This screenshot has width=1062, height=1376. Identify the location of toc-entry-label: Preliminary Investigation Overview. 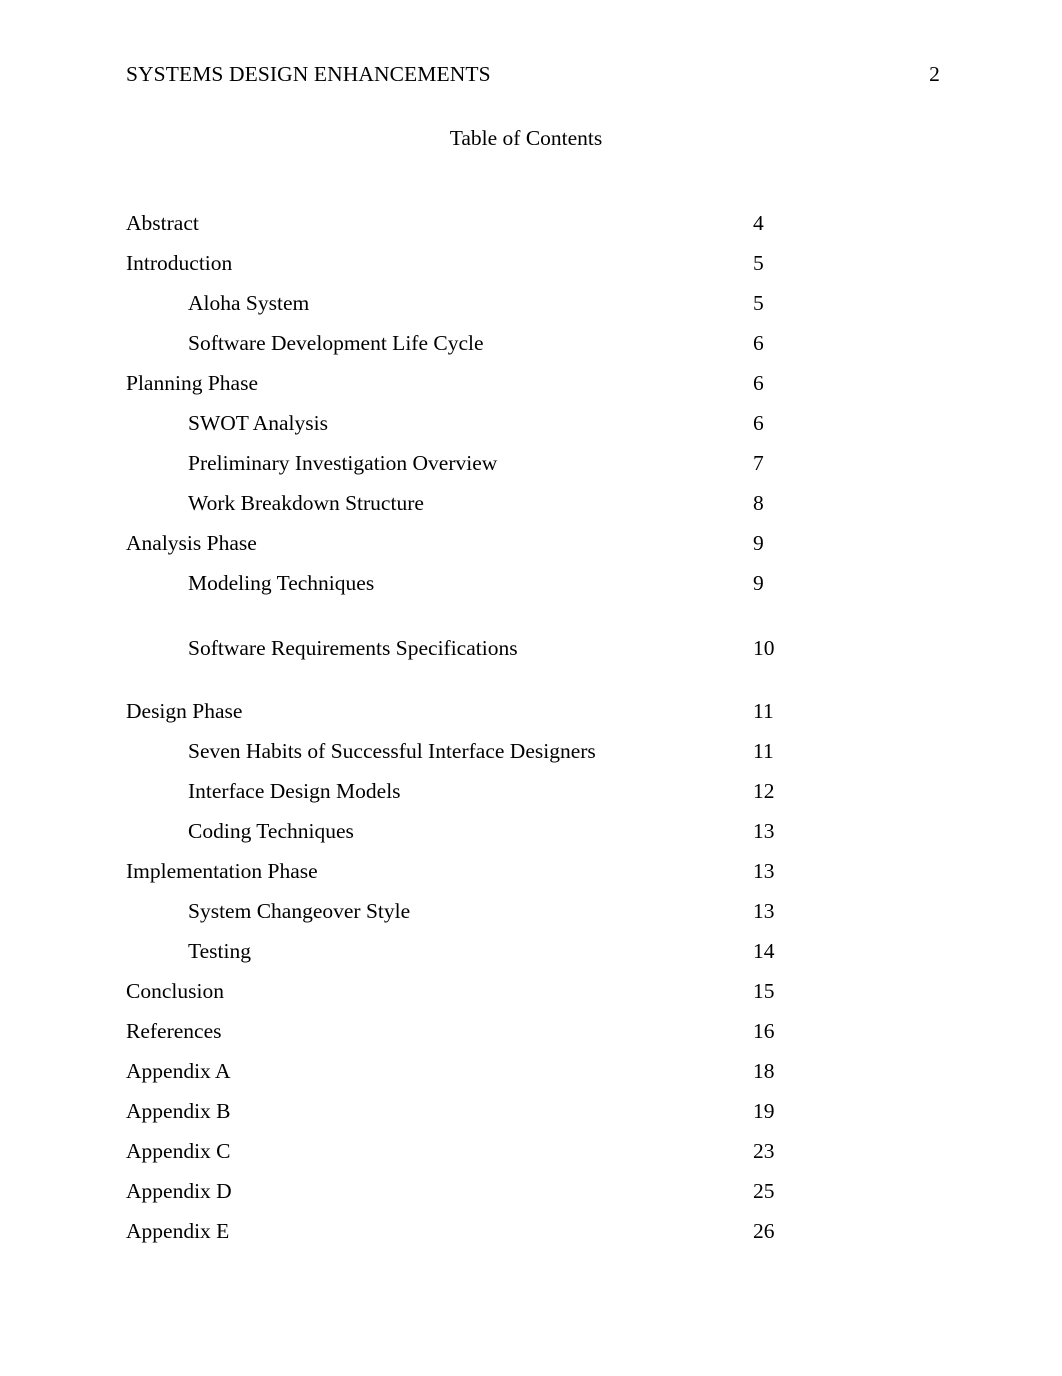
(343, 463).